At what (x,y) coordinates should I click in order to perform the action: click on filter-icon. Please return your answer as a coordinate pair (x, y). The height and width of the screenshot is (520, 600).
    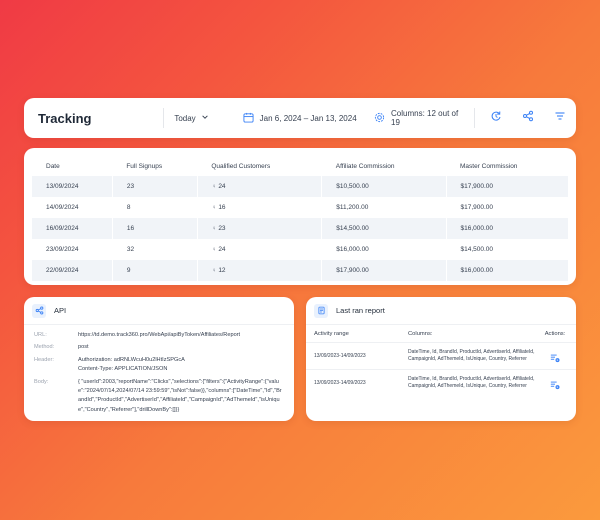
    Looking at the image, I should click on (560, 118).